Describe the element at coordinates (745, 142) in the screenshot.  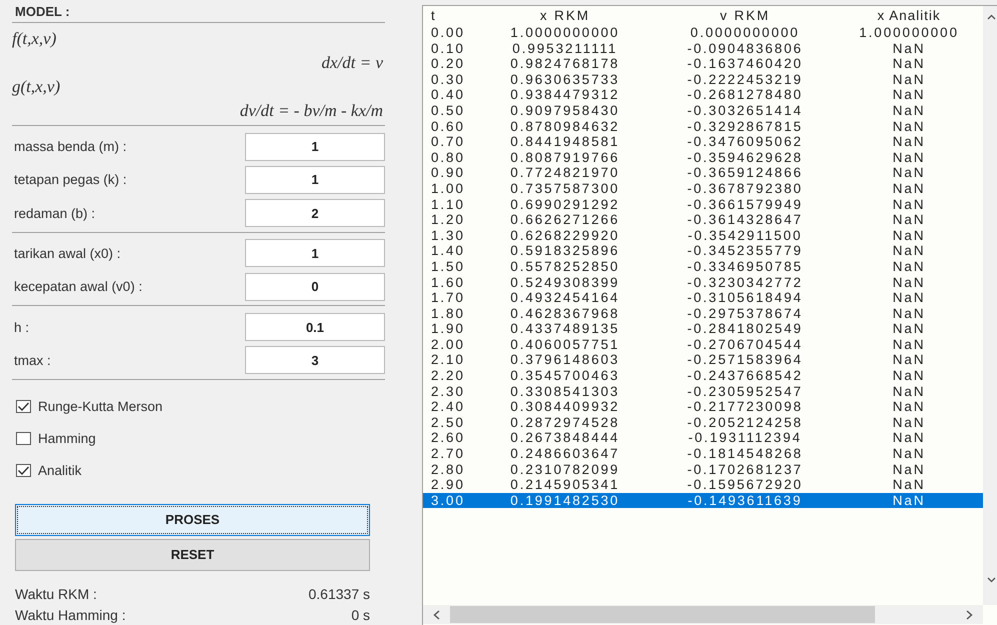
I see `table-cell-text: -0.3476095062` at that location.